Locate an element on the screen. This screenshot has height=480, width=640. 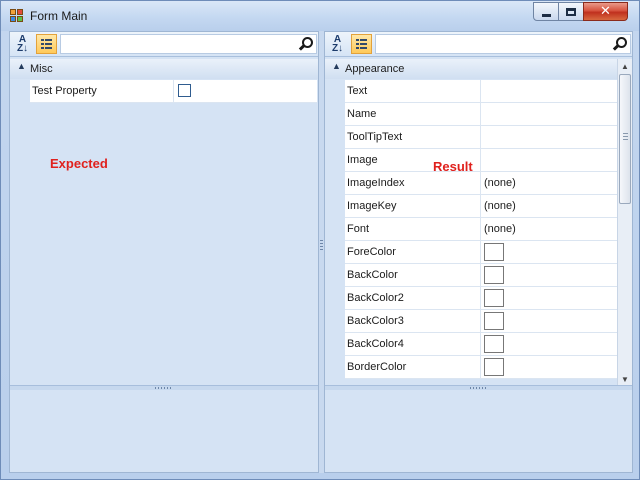
property-name: BorderColor is located at coordinates (377, 367).